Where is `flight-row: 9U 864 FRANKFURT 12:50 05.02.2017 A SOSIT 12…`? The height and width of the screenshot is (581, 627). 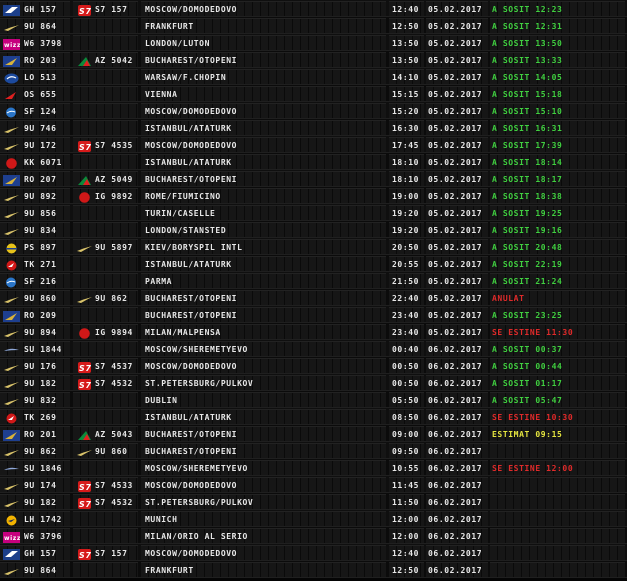 flight-row: 9U 864 FRANKFURT 12:50 05.02.2017 A SOSIT 12… is located at coordinates (313, 25).